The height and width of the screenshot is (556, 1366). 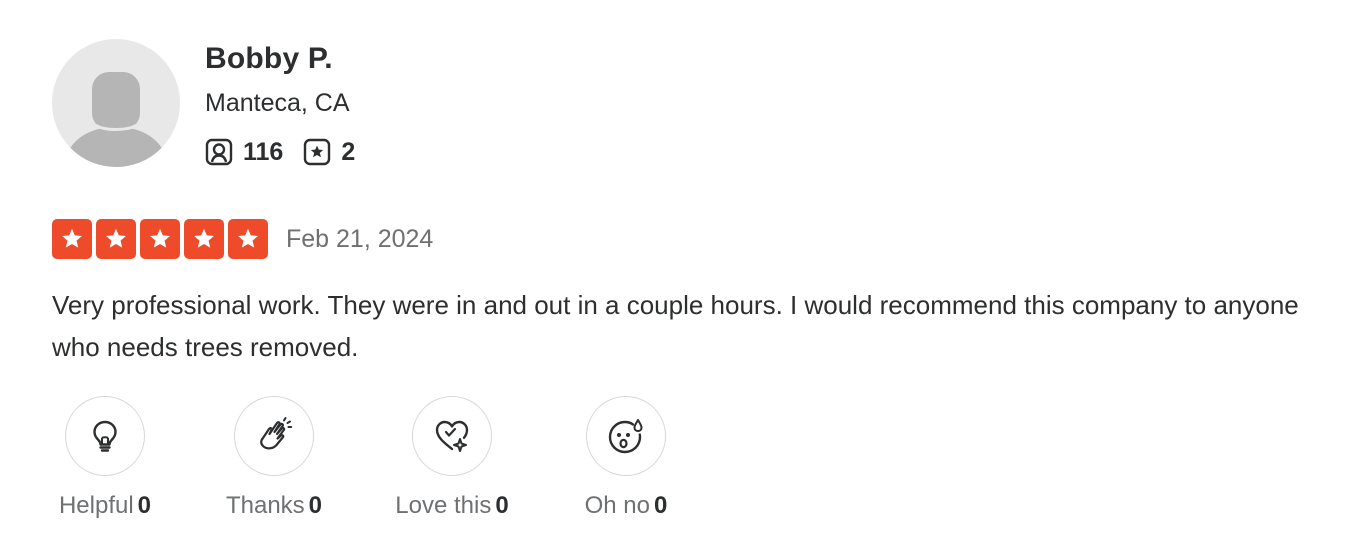 I want to click on helpful-count: 0, so click(x=144, y=505).